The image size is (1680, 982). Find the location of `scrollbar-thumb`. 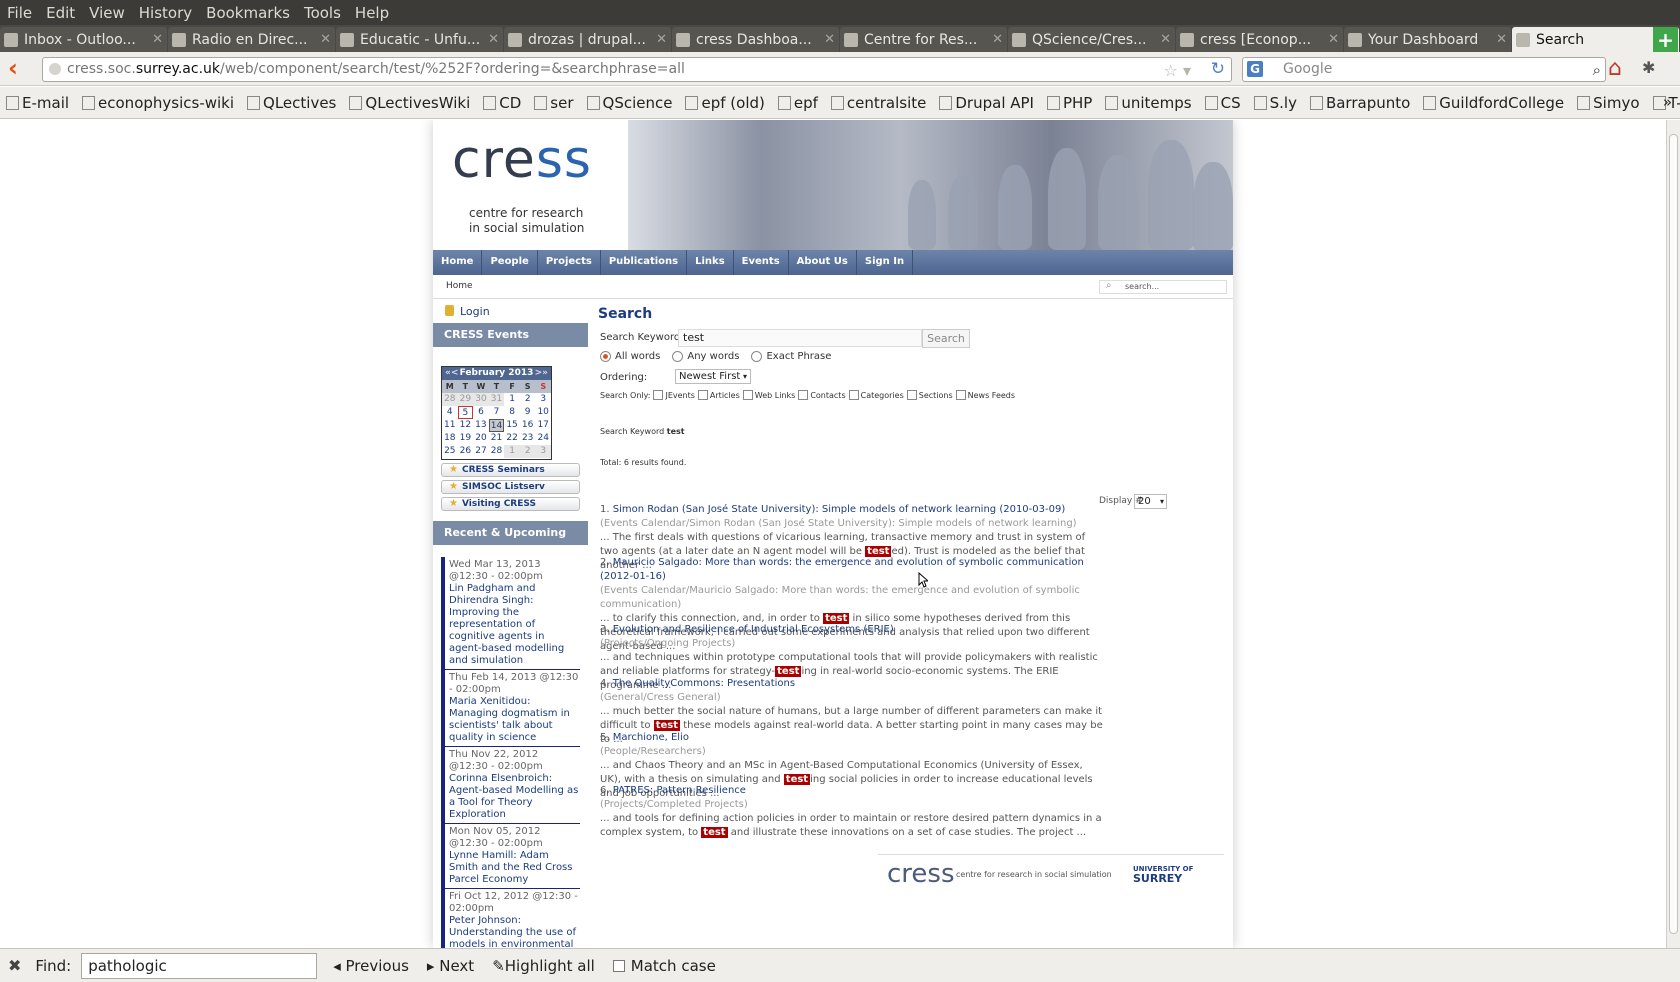

scrollbar-thumb is located at coordinates (1673, 534).